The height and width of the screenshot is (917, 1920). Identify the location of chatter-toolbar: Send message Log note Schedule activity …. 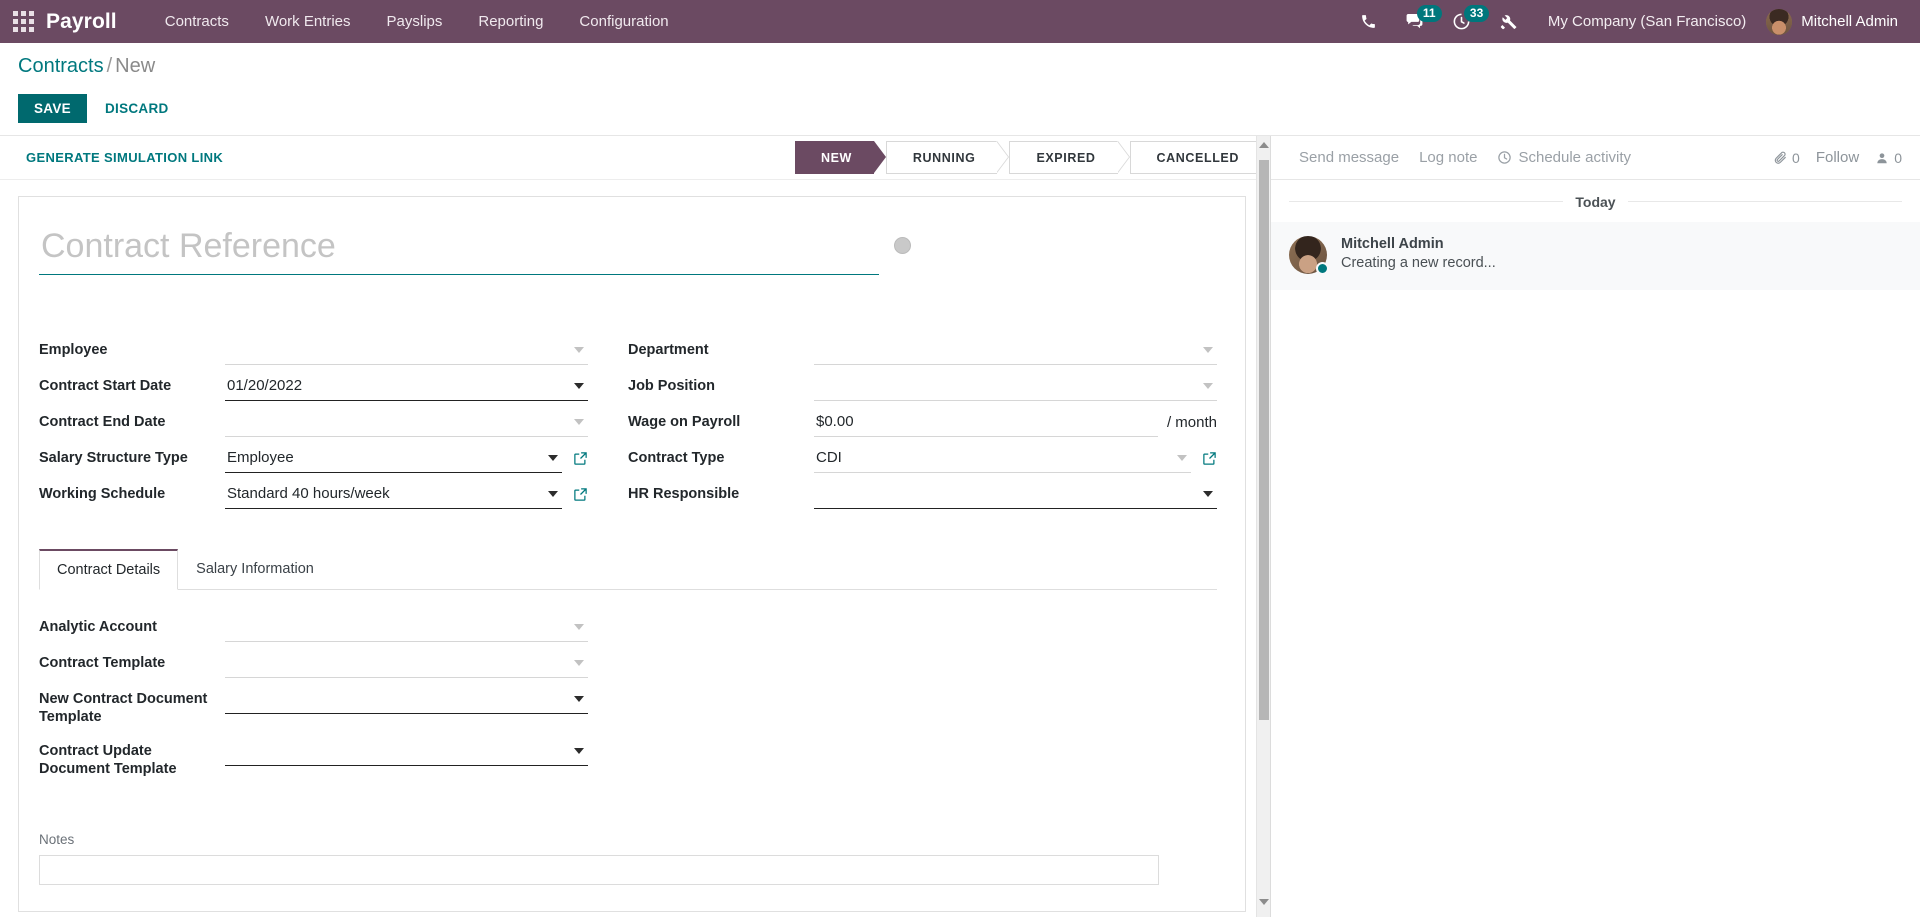
(1595, 158).